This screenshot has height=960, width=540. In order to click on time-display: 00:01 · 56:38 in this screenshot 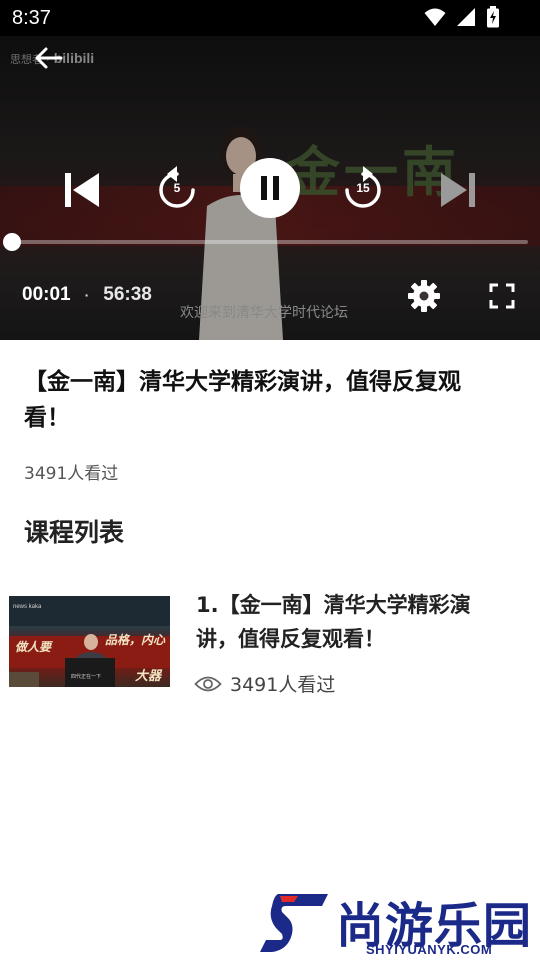, I will do `click(87, 295)`.